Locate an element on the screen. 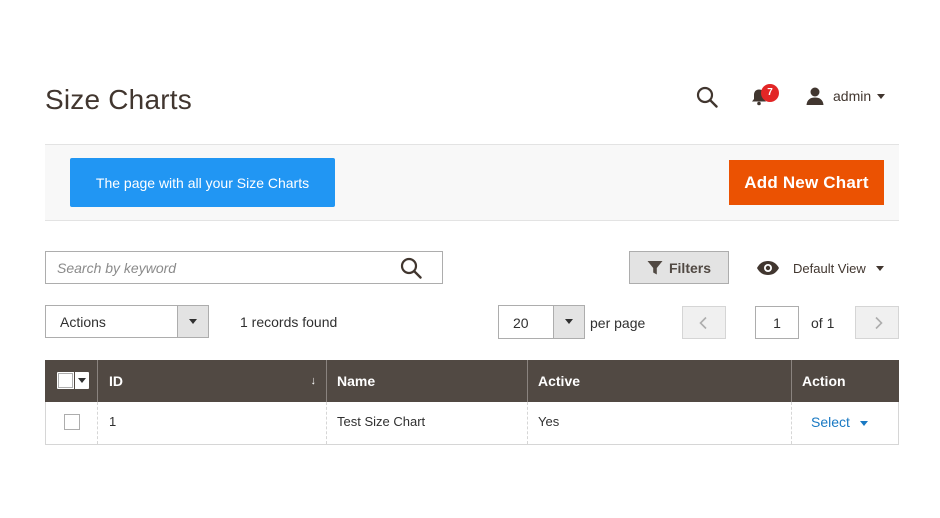 This screenshot has width=940, height=518. add-new-chart-button: Add New Chart is located at coordinates (806, 182).